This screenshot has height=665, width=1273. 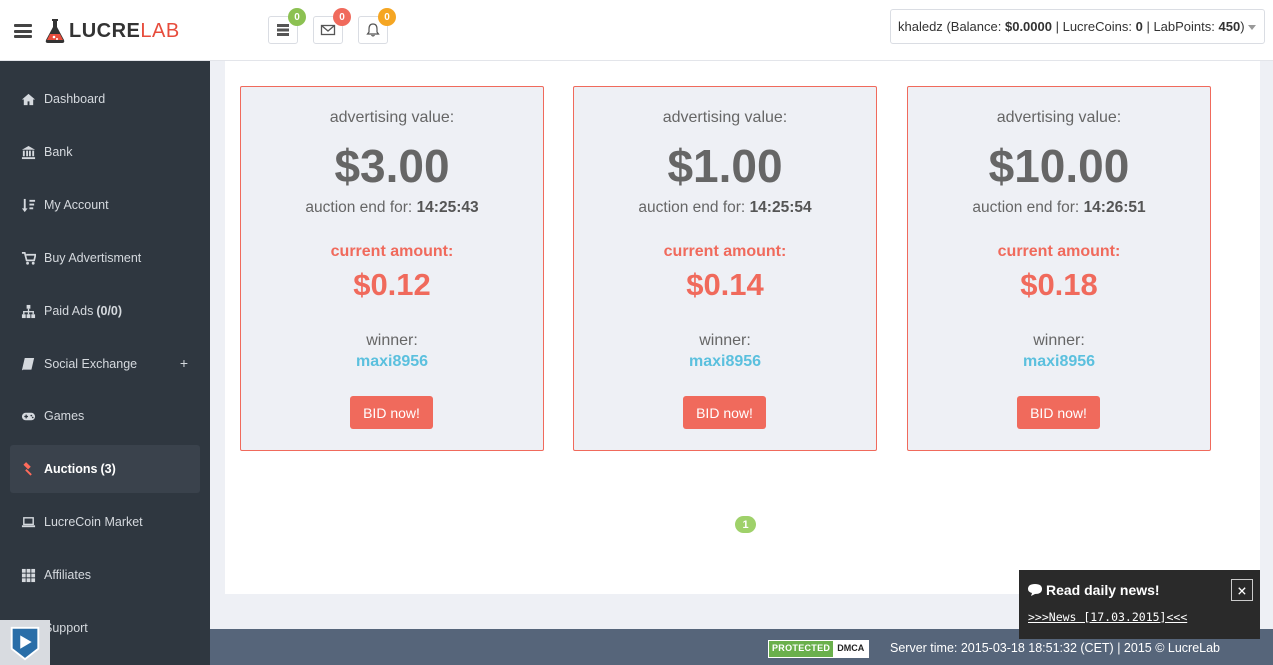 What do you see at coordinates (105, 30) in the screenshot?
I see `logo-main: LUCRE` at bounding box center [105, 30].